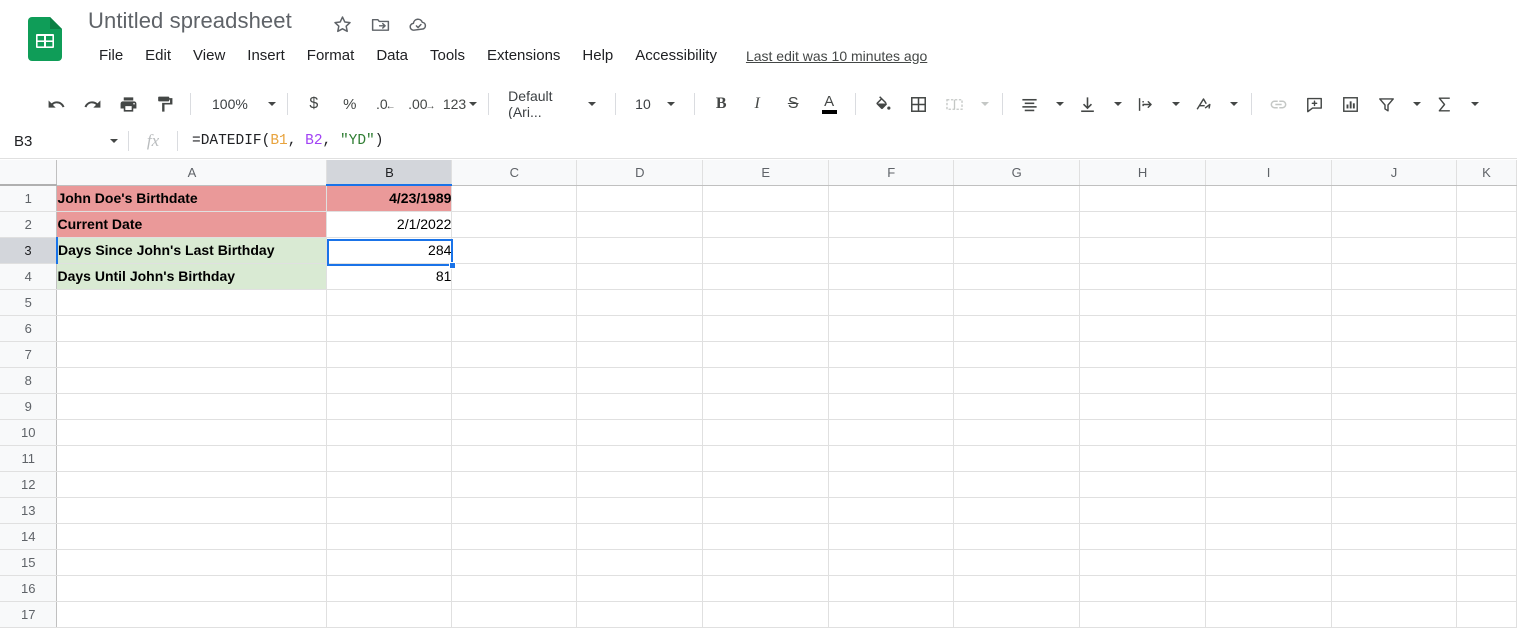  What do you see at coordinates (1143, 406) in the screenshot?
I see `cell-H9` at bounding box center [1143, 406].